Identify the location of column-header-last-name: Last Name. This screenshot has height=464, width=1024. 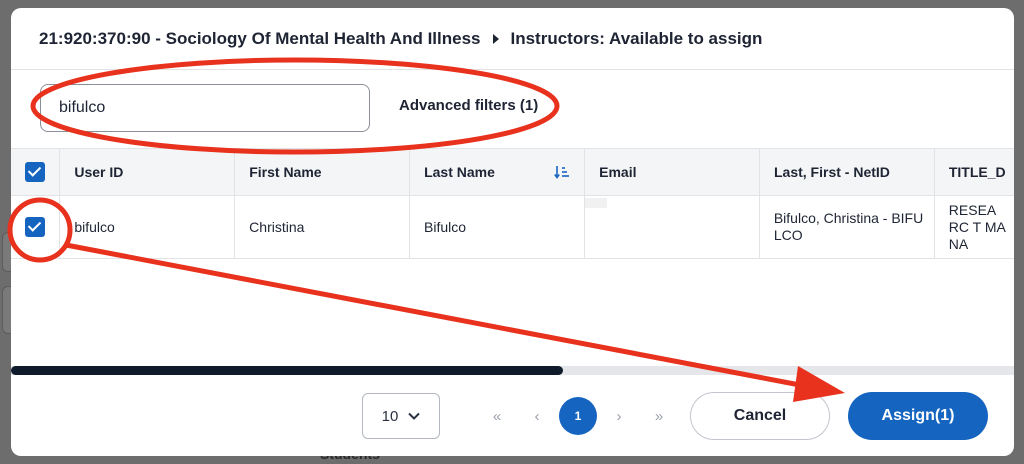
(498, 172).